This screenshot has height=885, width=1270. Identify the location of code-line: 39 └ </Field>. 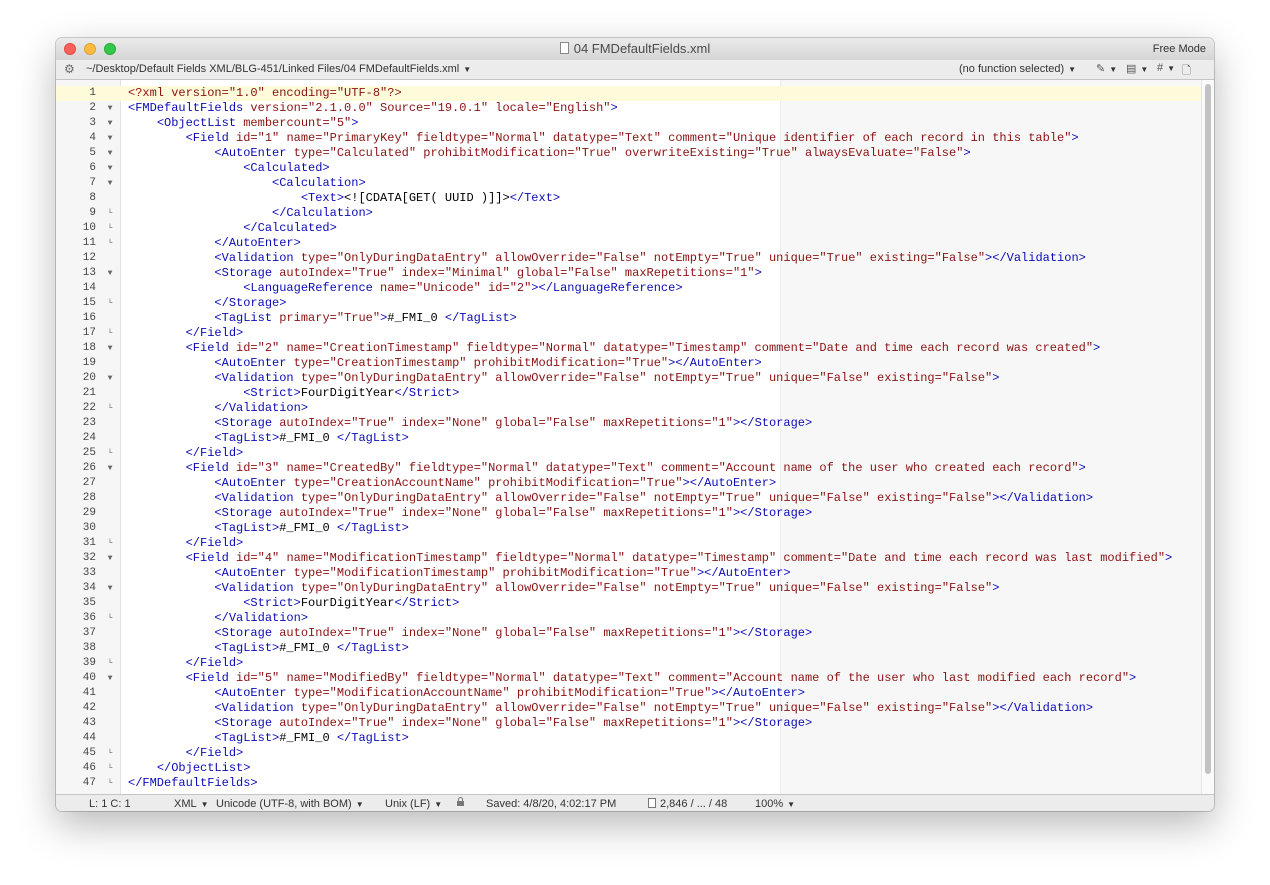
(629, 663).